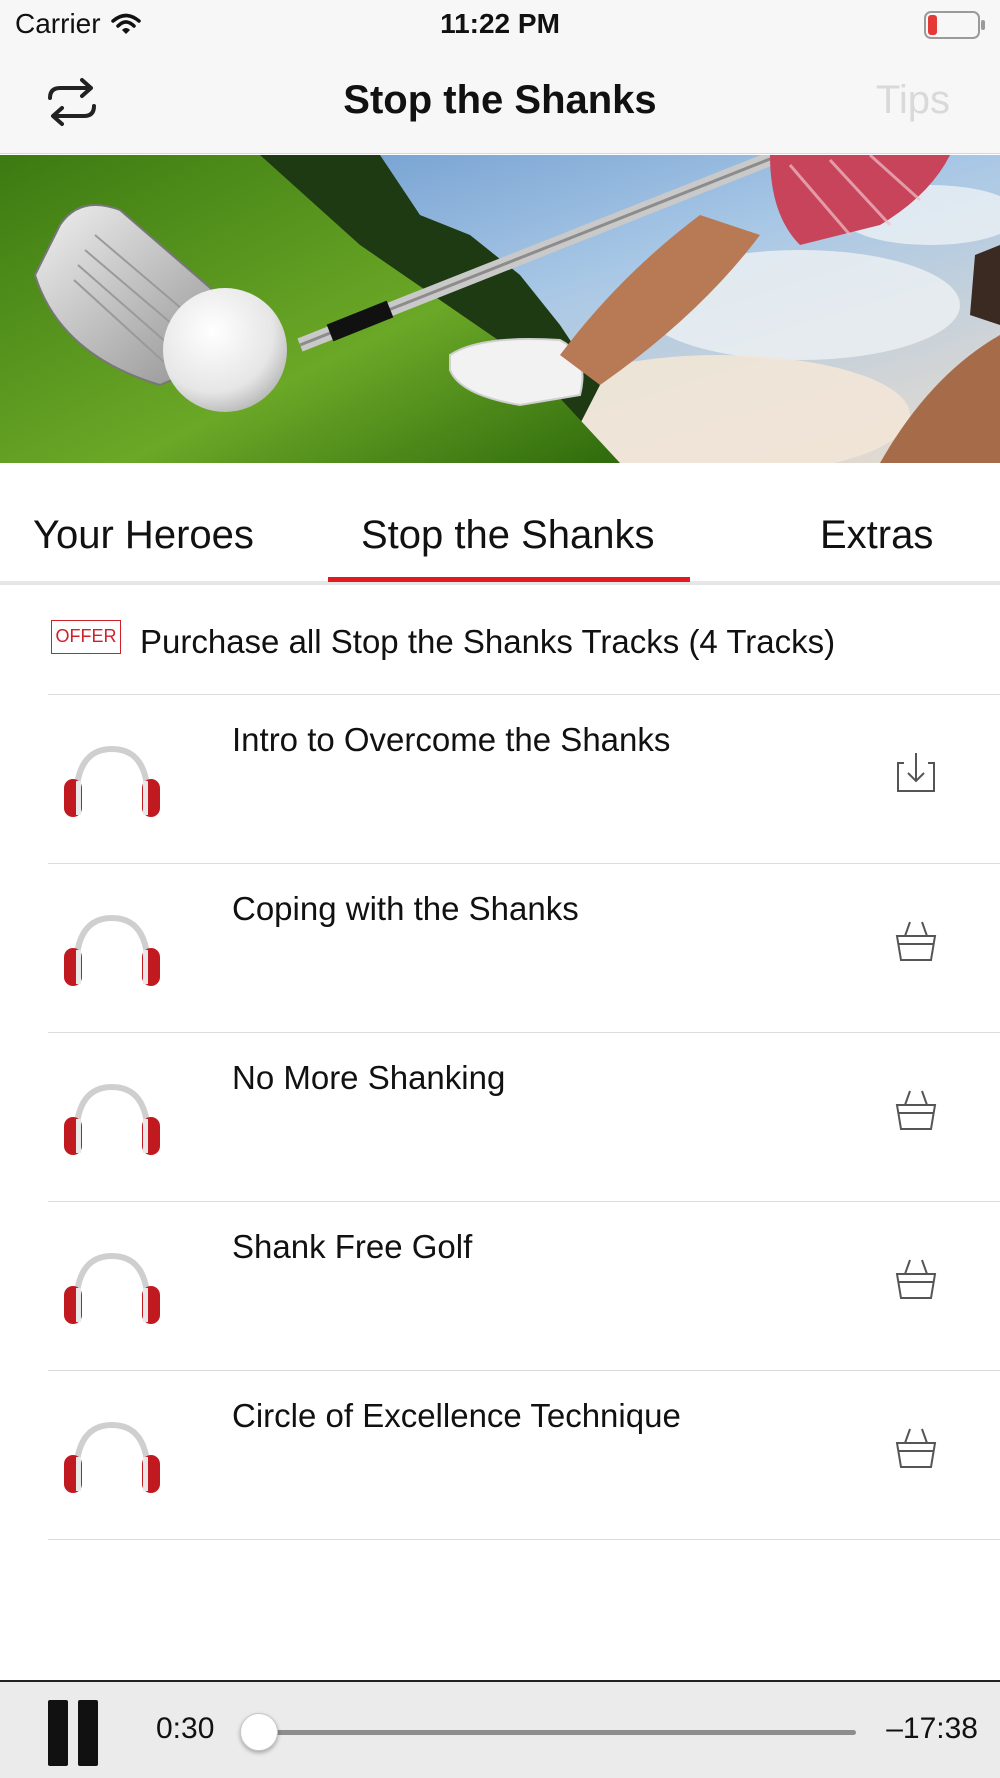 This screenshot has height=1778, width=1000. I want to click on playback-slider, so click(548, 1732).